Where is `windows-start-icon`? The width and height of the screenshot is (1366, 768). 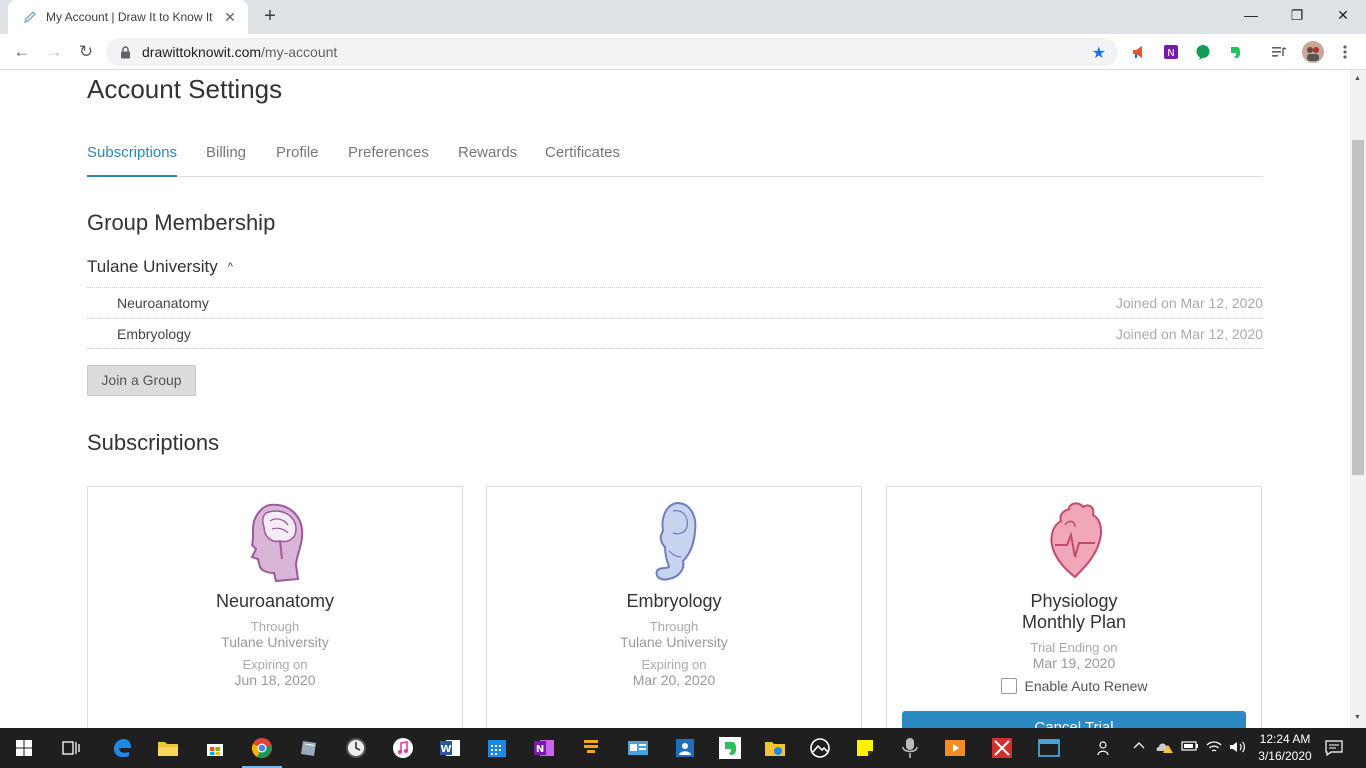
windows-start-icon is located at coordinates (24, 748).